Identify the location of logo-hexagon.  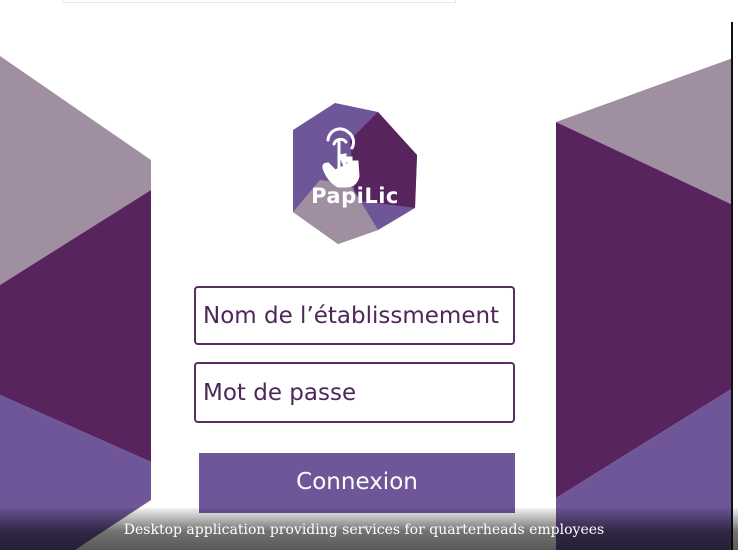
(355, 173).